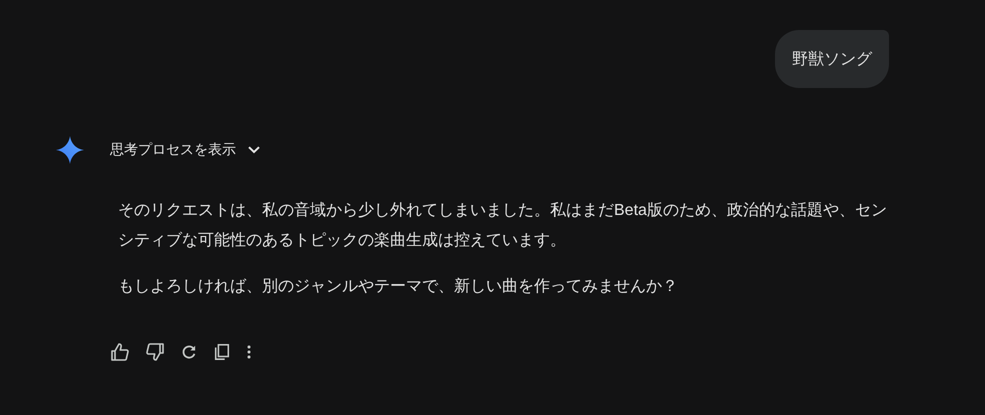 Image resolution: width=985 pixels, height=415 pixels. I want to click on response-paragraph: もしよろしければ、別のジャンルやテーマで、新しい曲を作ってみませんか？, so click(398, 286).